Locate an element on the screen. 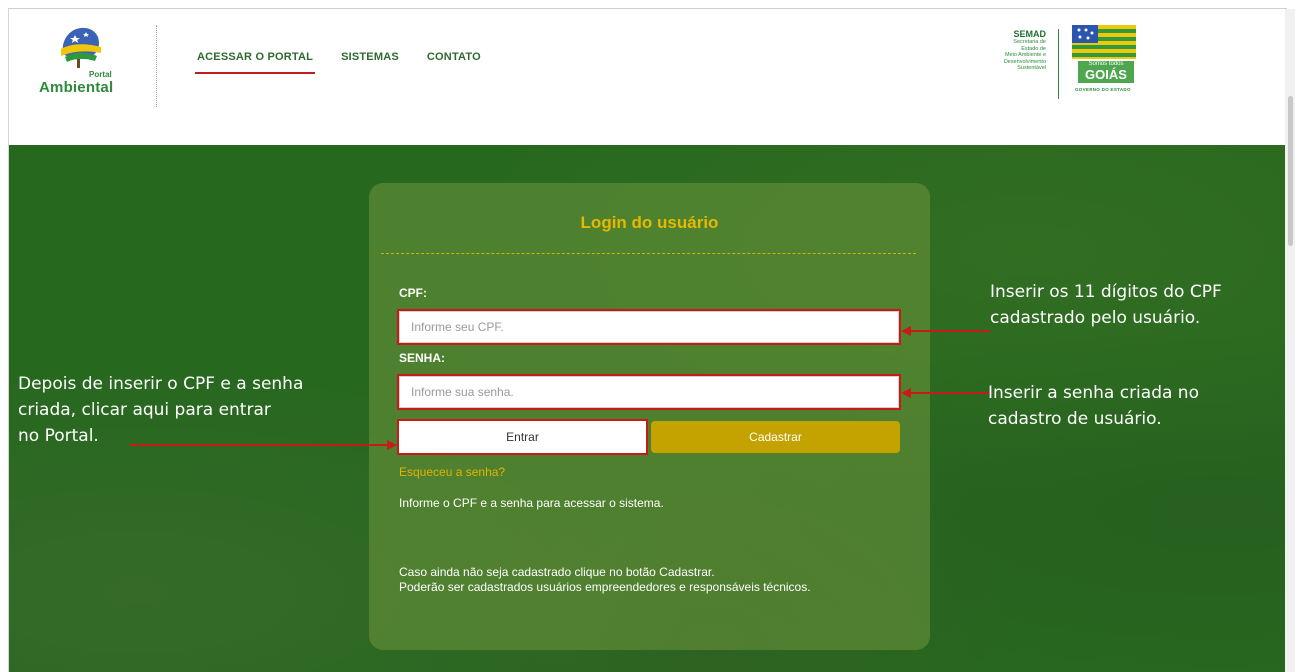  gov-divider is located at coordinates (1058, 64).